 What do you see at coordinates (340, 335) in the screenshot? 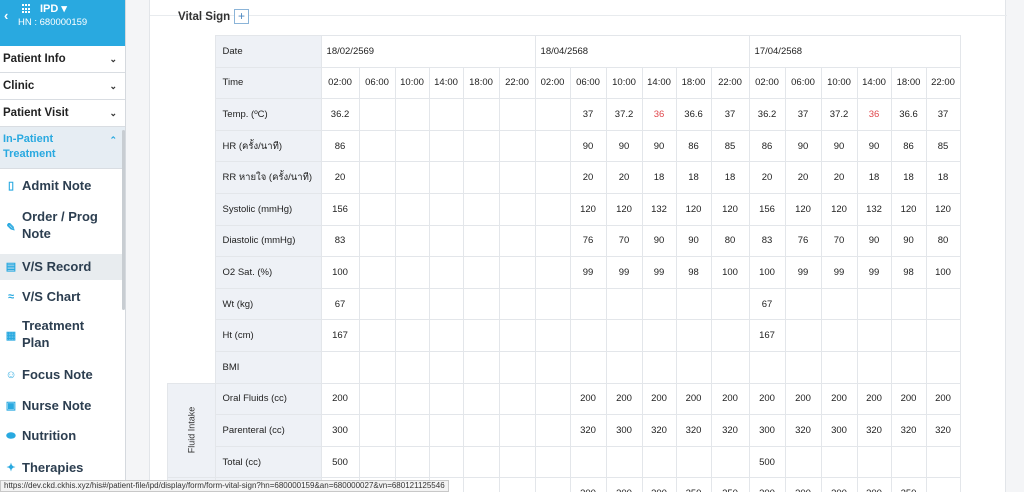
I see `value-cell: 167` at bounding box center [340, 335].